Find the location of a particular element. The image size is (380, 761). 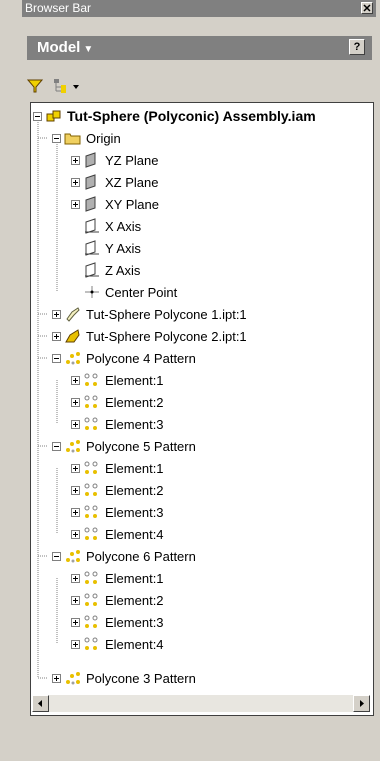

tree-item-pattern-5: Polycone 5 Pattern is located at coordinates (124, 446).